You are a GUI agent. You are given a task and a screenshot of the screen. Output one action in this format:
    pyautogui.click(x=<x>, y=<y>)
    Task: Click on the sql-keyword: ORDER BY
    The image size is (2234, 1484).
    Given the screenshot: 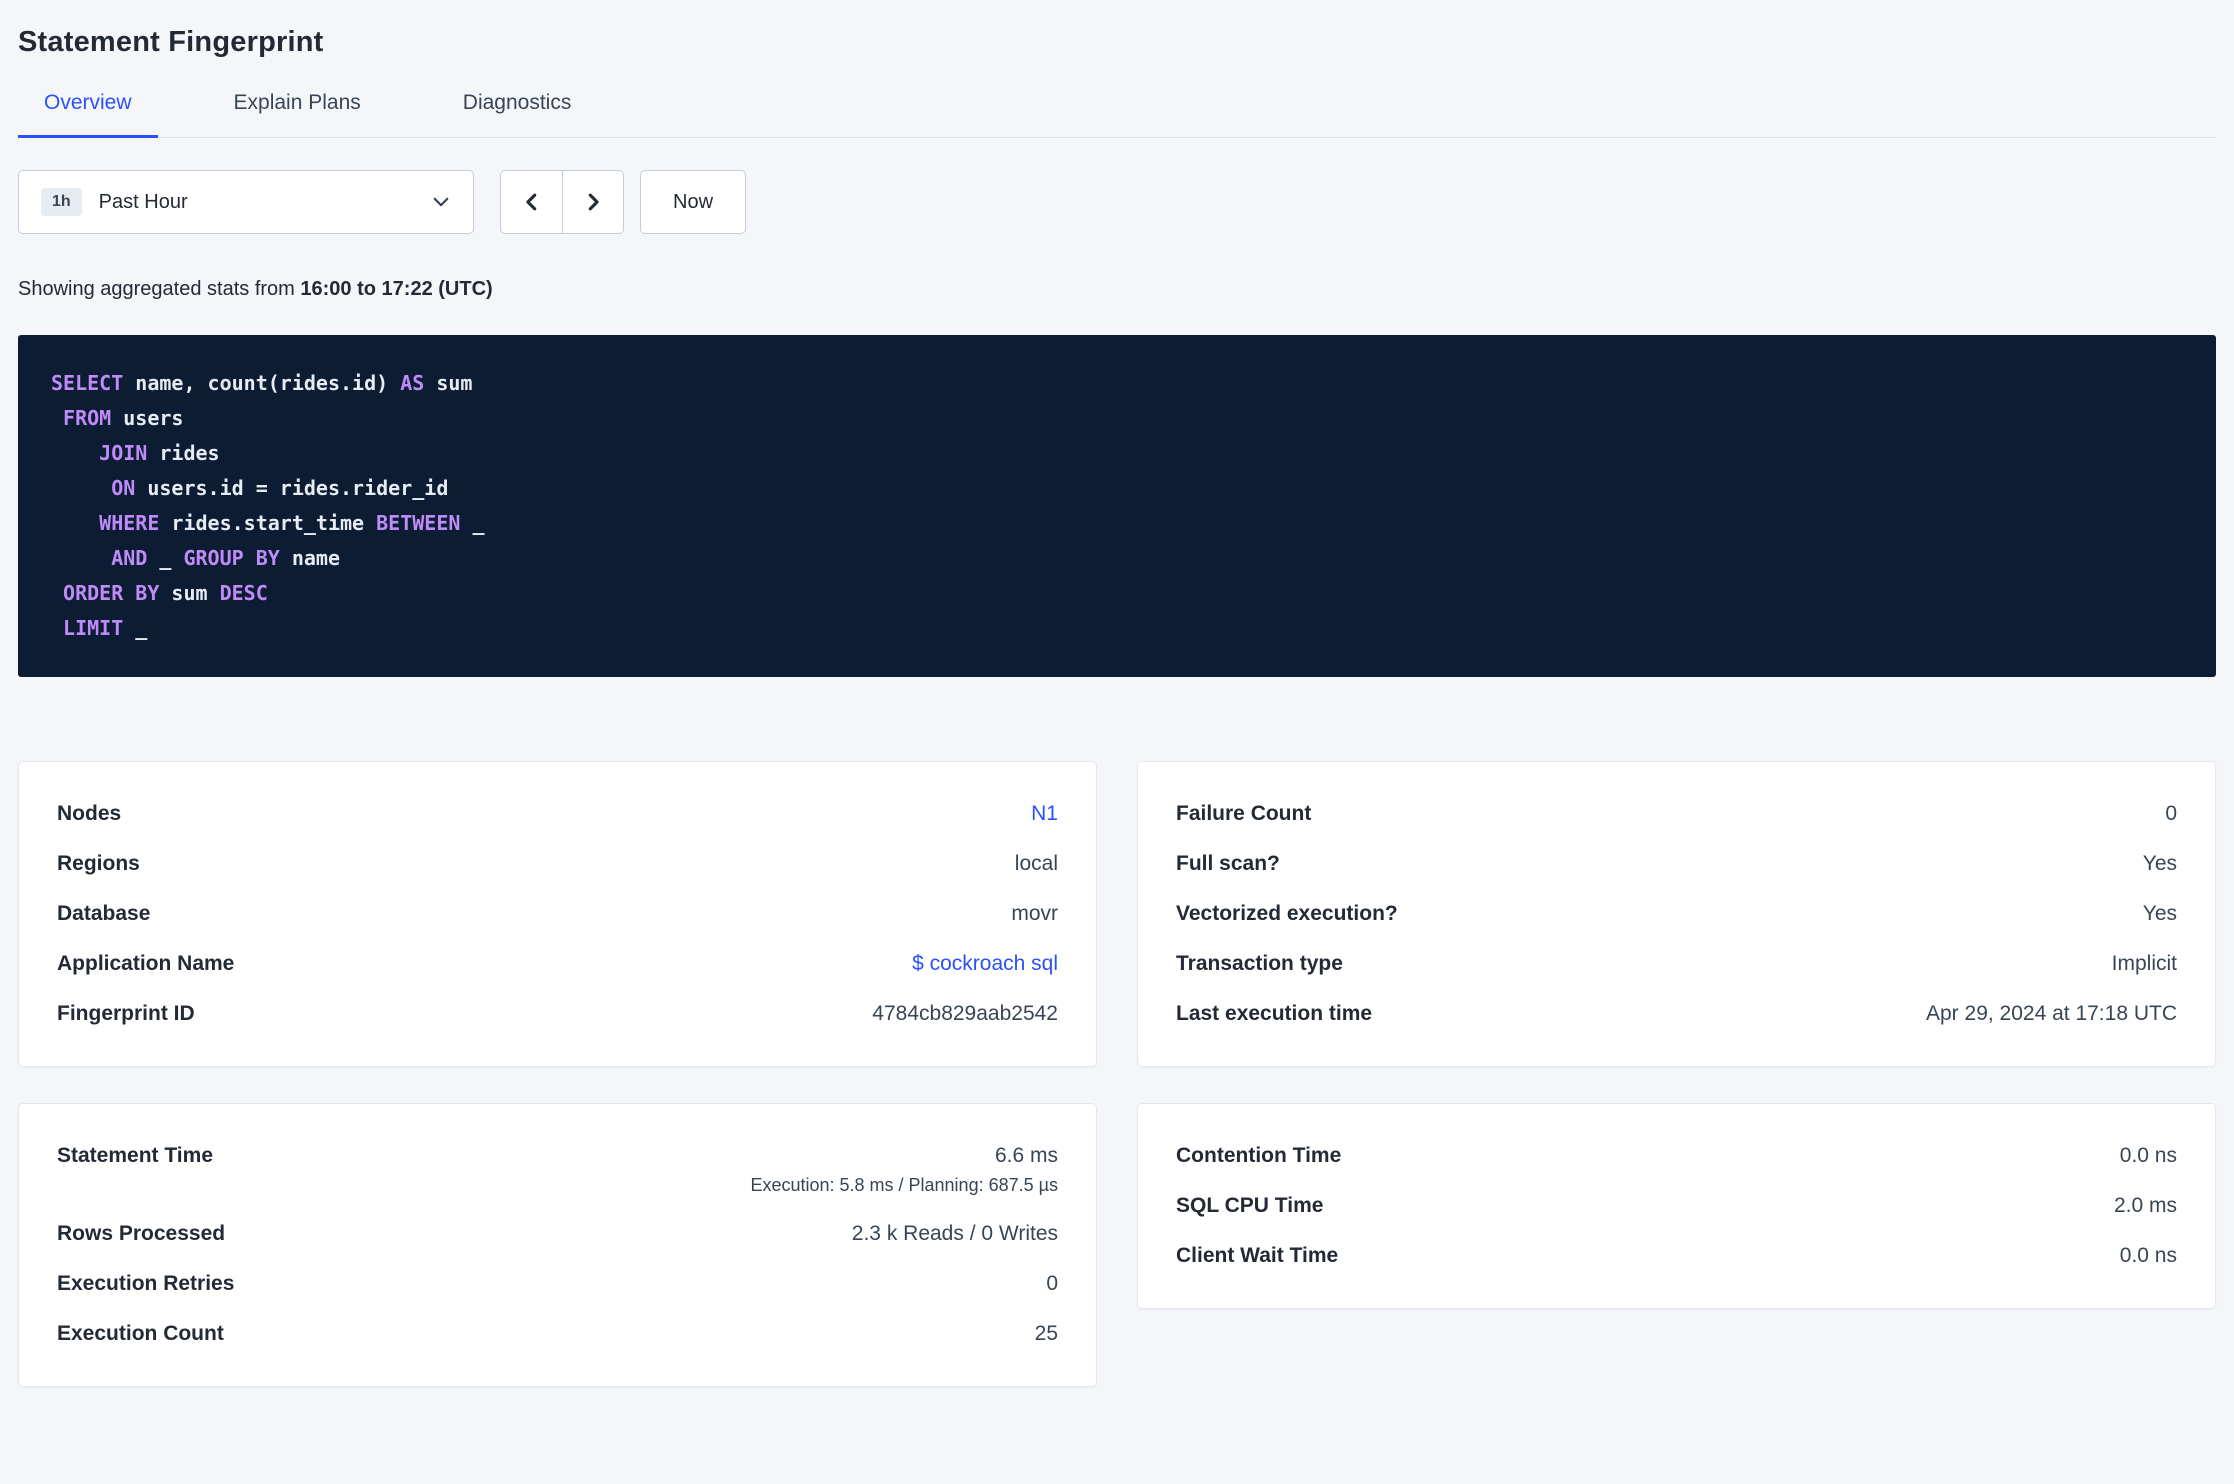 What is the action you would take?
    pyautogui.click(x=111, y=593)
    